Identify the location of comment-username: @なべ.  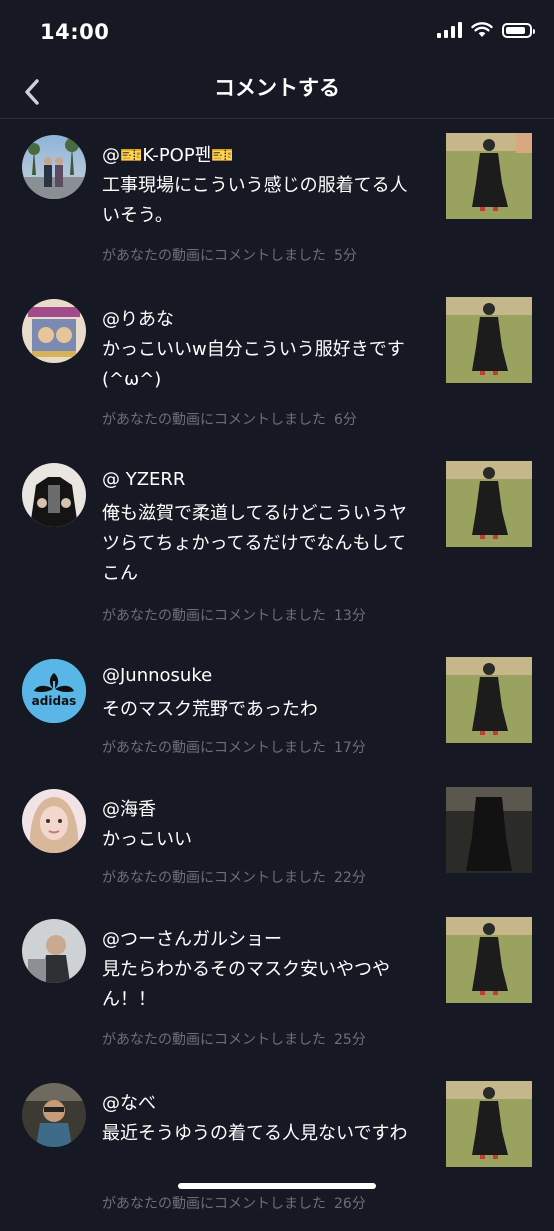
(129, 1102).